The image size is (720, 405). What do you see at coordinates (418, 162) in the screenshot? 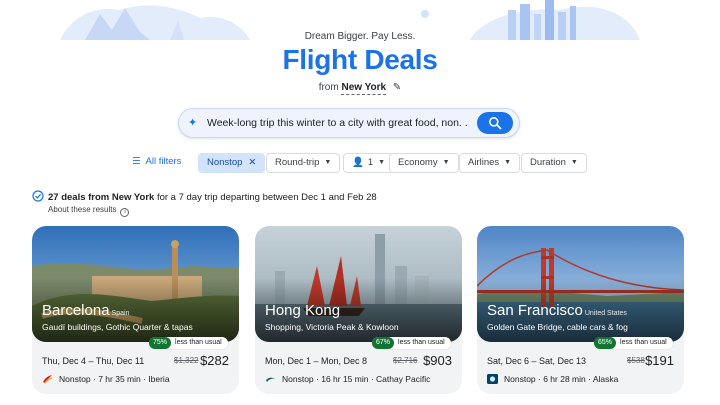
I see `cabin-label: Economy` at bounding box center [418, 162].